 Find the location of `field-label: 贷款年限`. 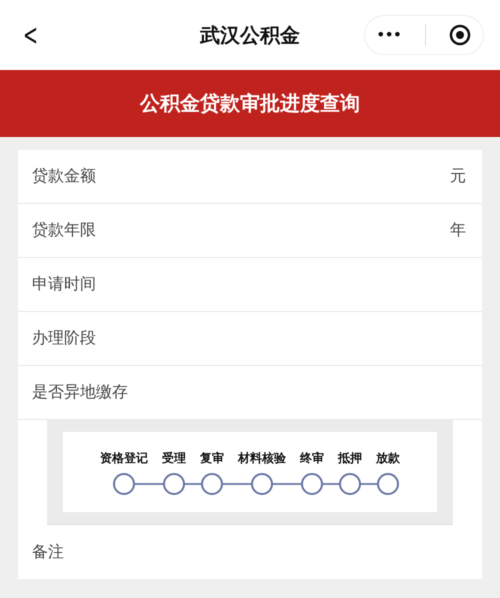

field-label: 贷款年限 is located at coordinates (64, 230).